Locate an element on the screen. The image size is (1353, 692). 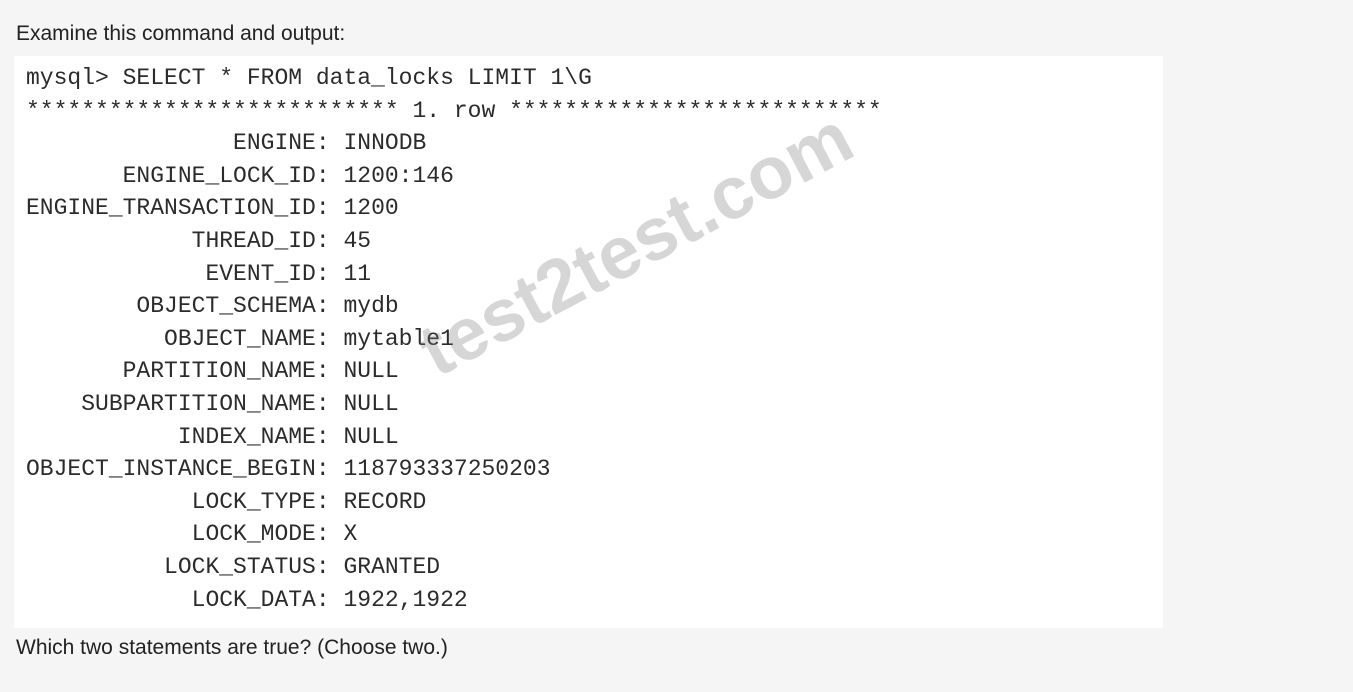
terminal-row: LOCK_TYPE: RECORD is located at coordinates (309, 501).